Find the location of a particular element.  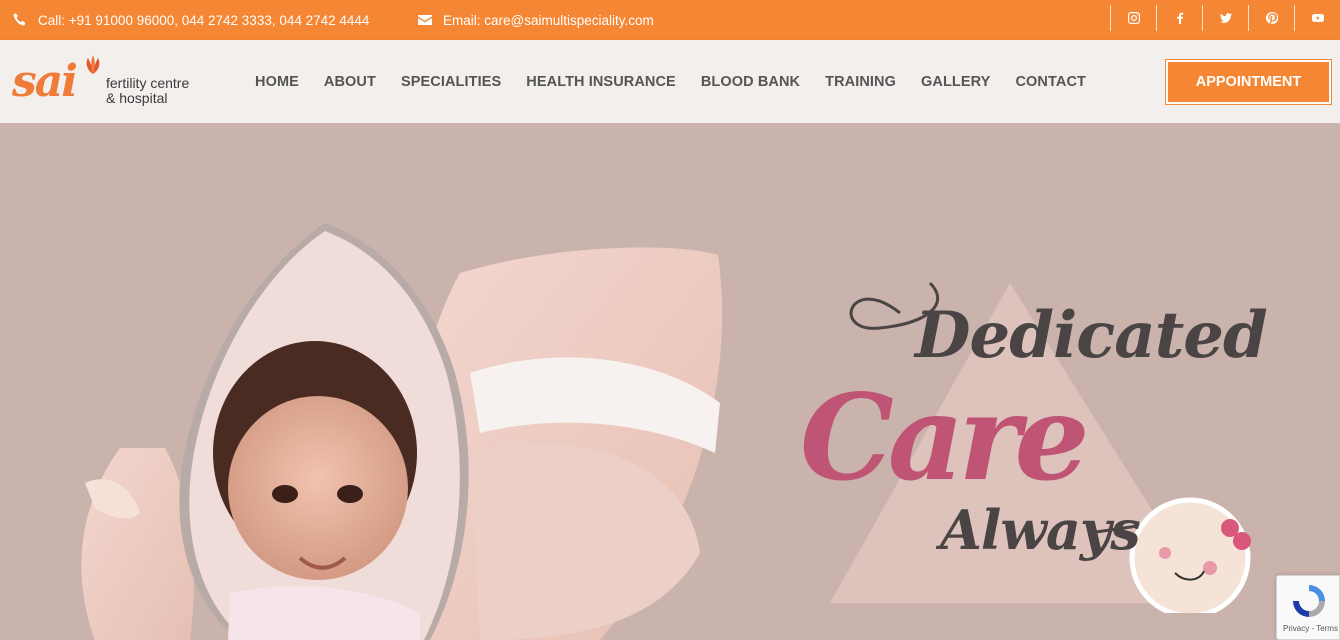

phone-icon is located at coordinates (19, 19).